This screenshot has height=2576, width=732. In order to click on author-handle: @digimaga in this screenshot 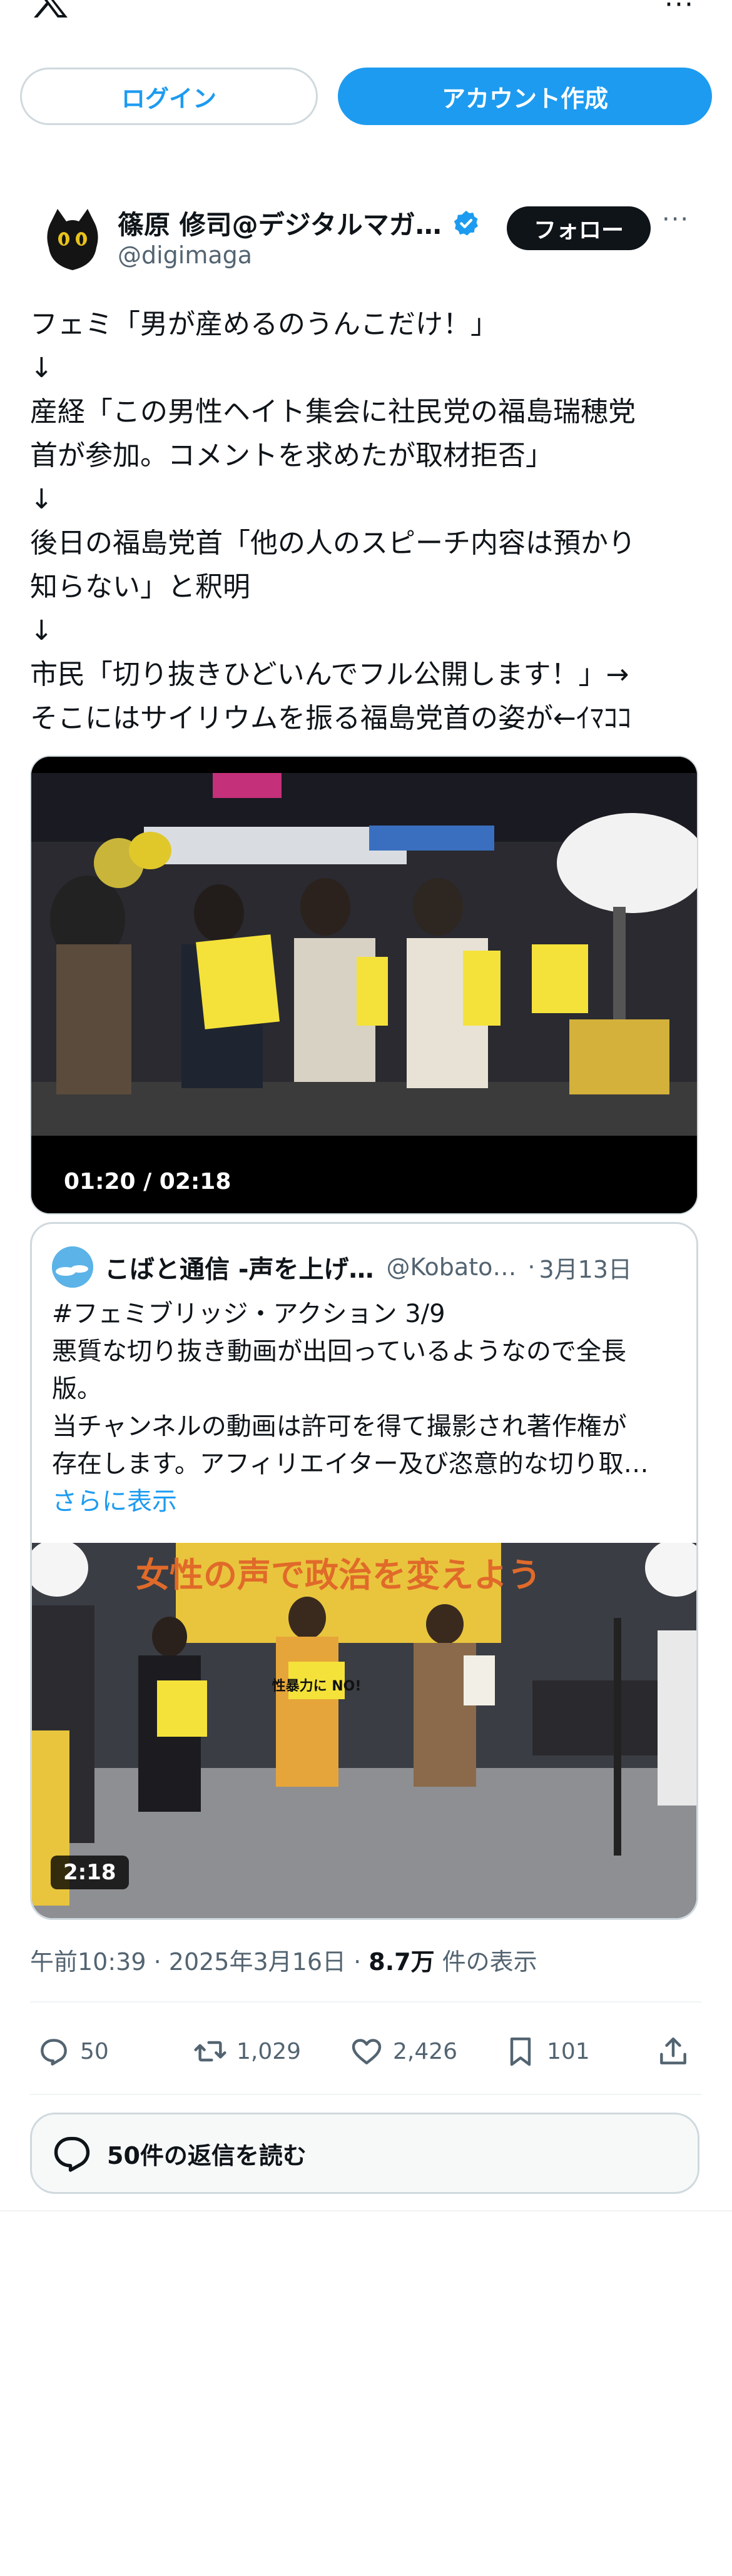, I will do `click(185, 255)`.